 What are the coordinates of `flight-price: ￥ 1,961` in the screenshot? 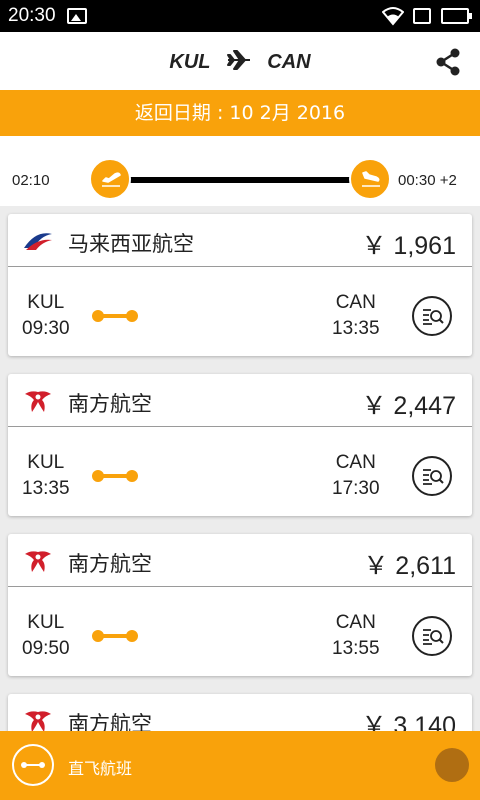 It's located at (408, 246).